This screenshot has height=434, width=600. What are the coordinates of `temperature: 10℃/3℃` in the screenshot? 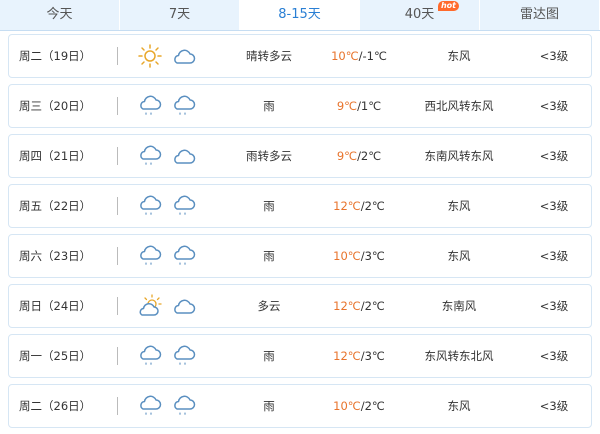 It's located at (359, 256).